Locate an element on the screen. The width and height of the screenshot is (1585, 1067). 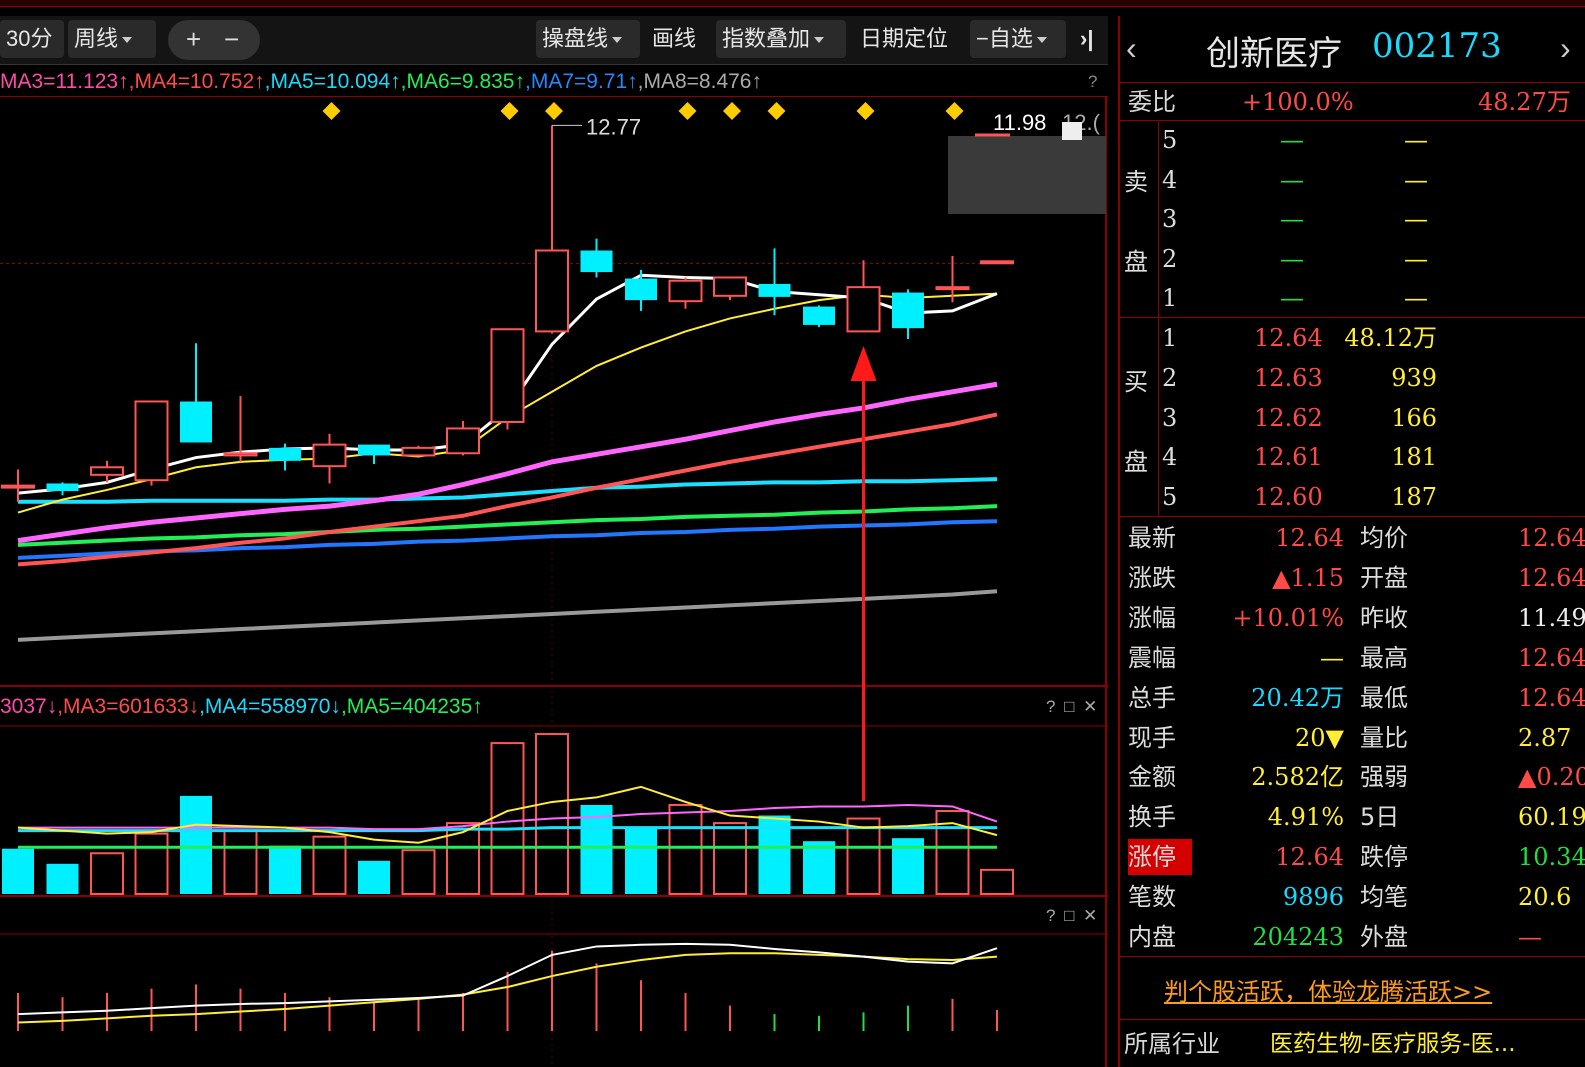
next-stock-icon: › is located at coordinates (1565, 48).